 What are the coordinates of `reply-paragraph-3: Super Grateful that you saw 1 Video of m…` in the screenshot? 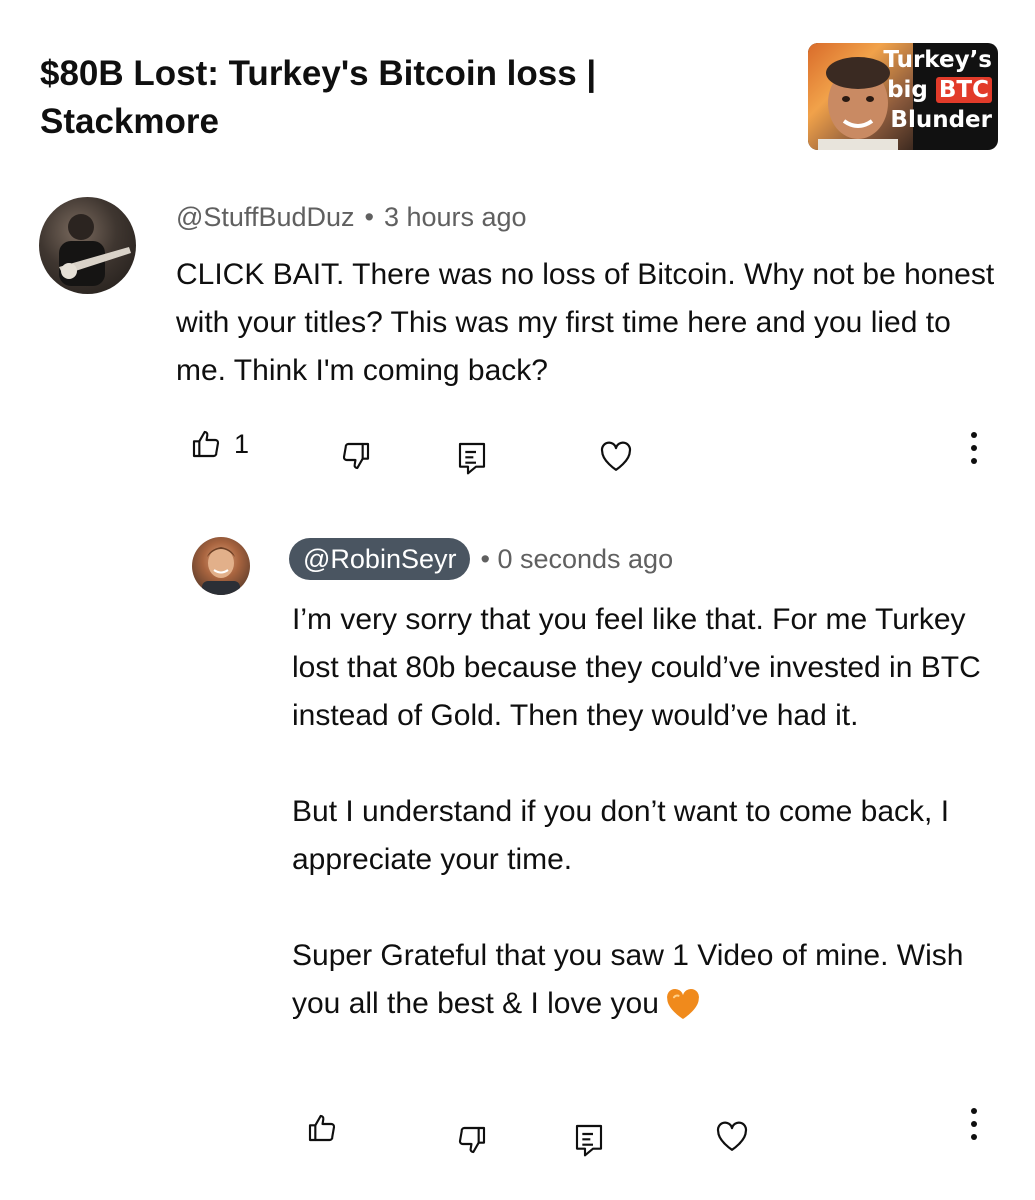 It's located at (652, 980).